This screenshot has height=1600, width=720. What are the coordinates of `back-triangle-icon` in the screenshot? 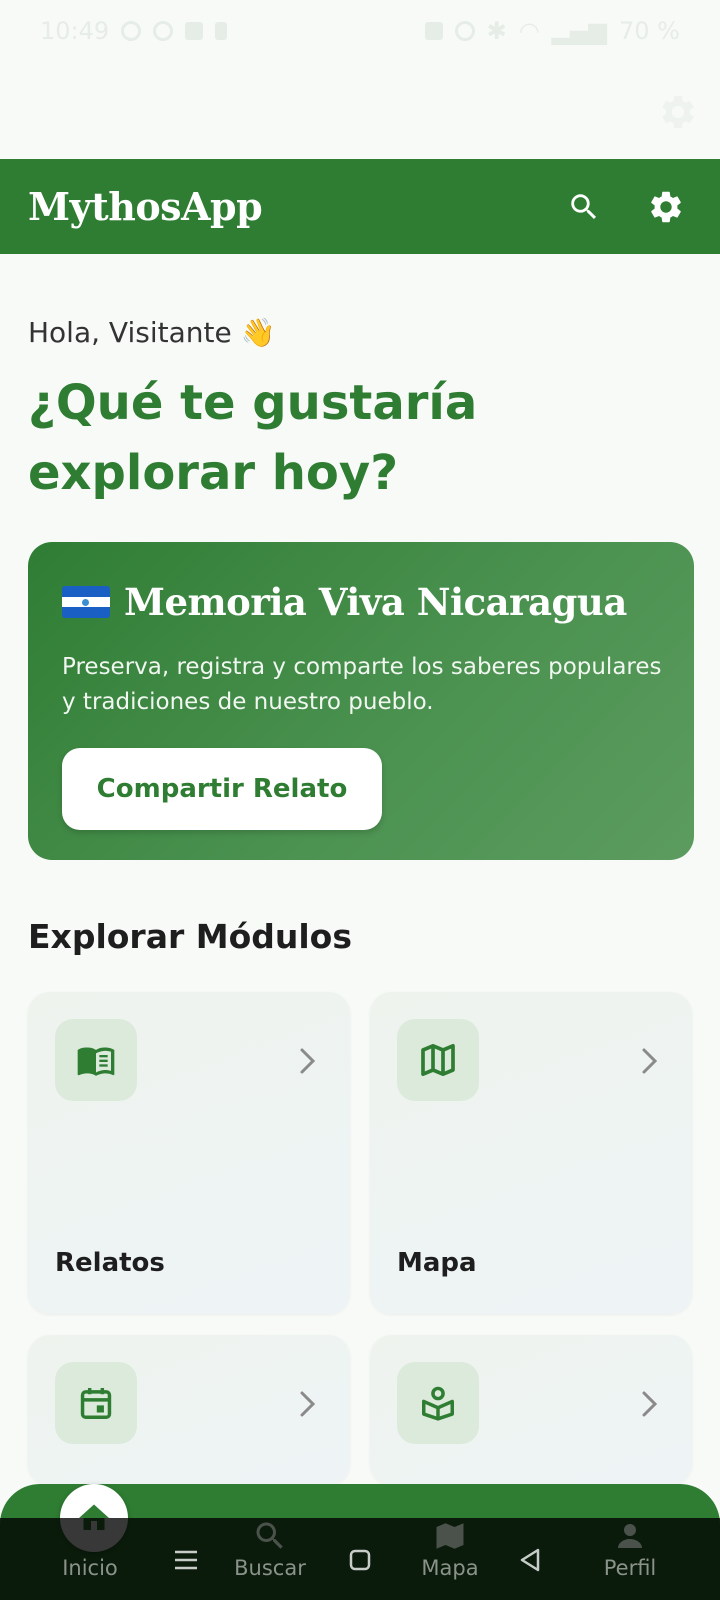 It's located at (530, 1560).